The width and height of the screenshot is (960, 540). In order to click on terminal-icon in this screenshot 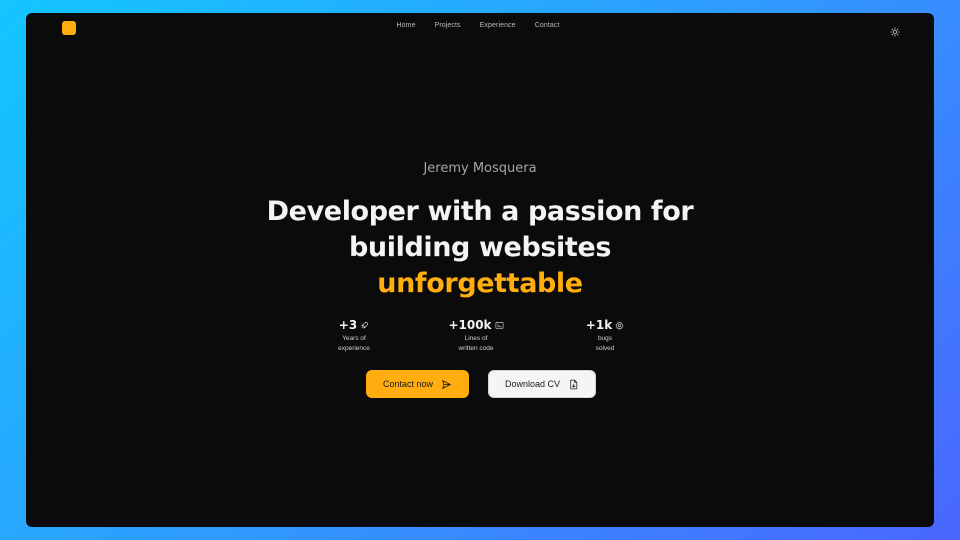, I will do `click(499, 325)`.